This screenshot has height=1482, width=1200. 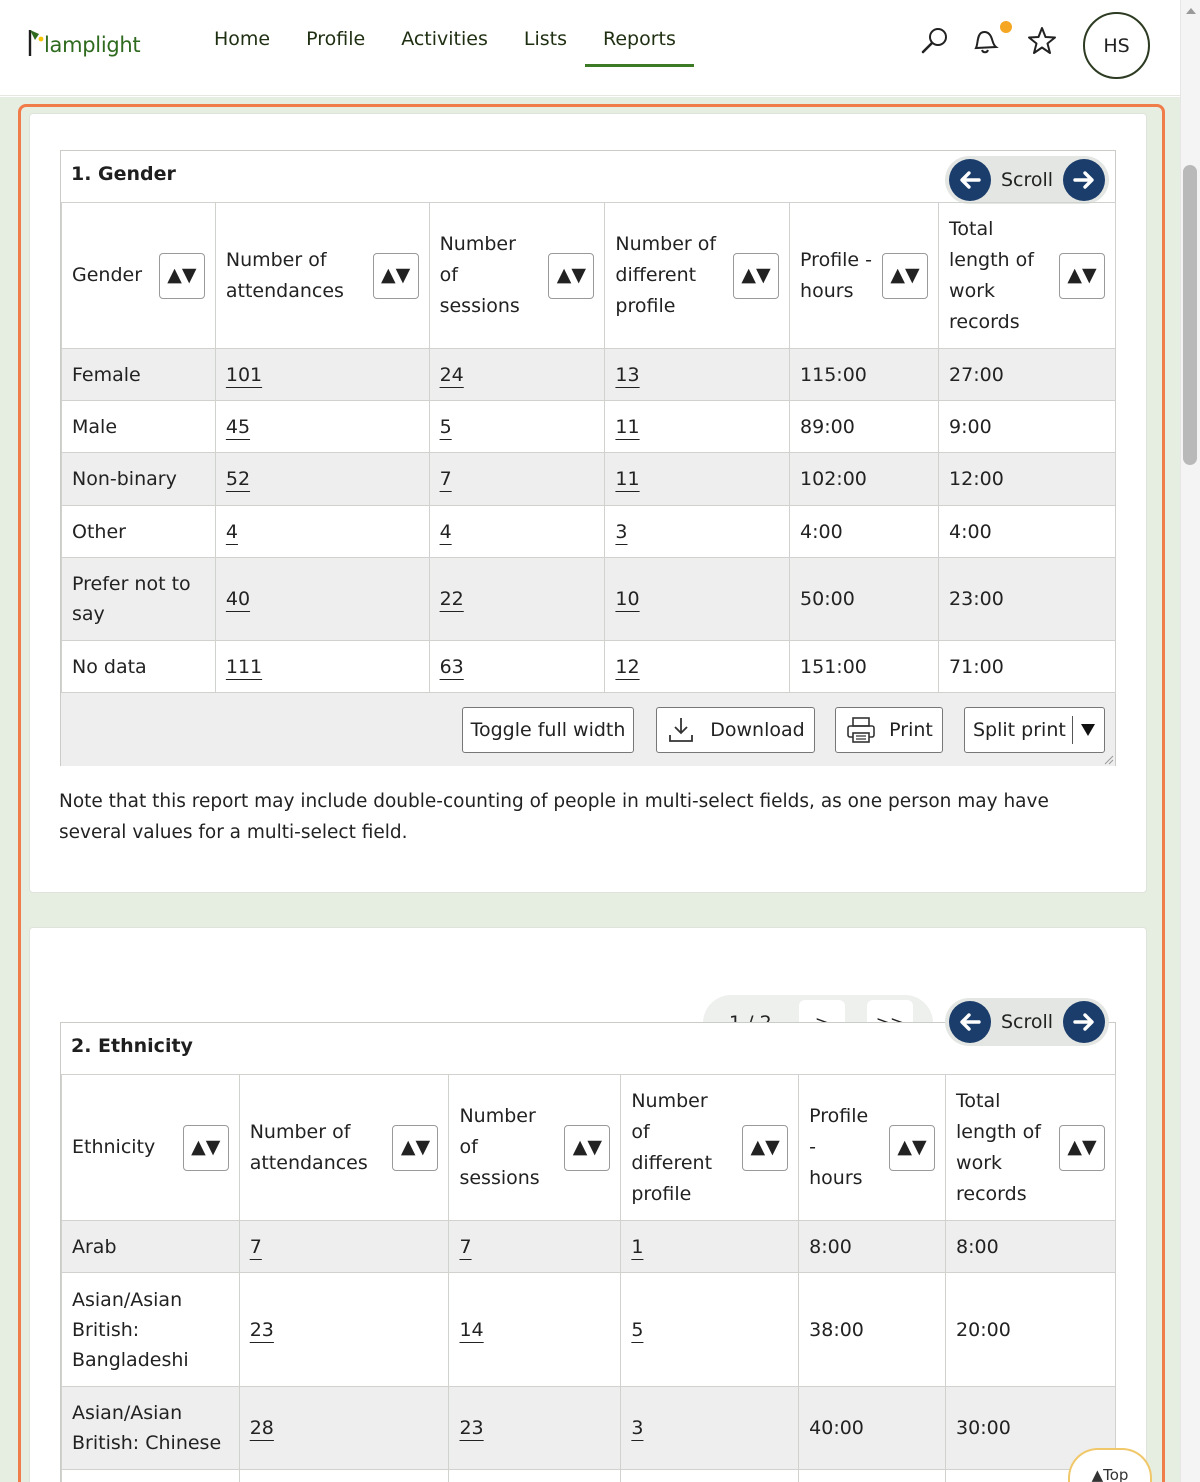 I want to click on nav-activities: Activities, so click(x=444, y=45).